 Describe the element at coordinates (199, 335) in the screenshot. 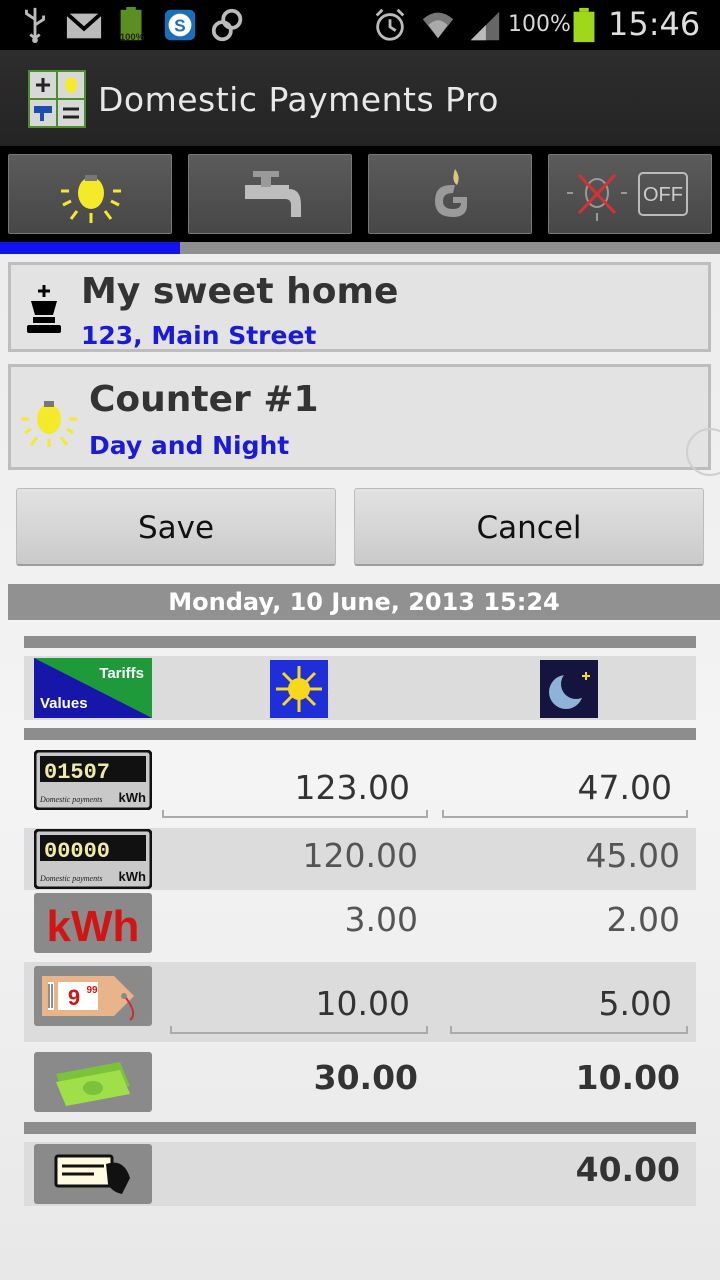

I see `home-address: 123, Main Street` at that location.